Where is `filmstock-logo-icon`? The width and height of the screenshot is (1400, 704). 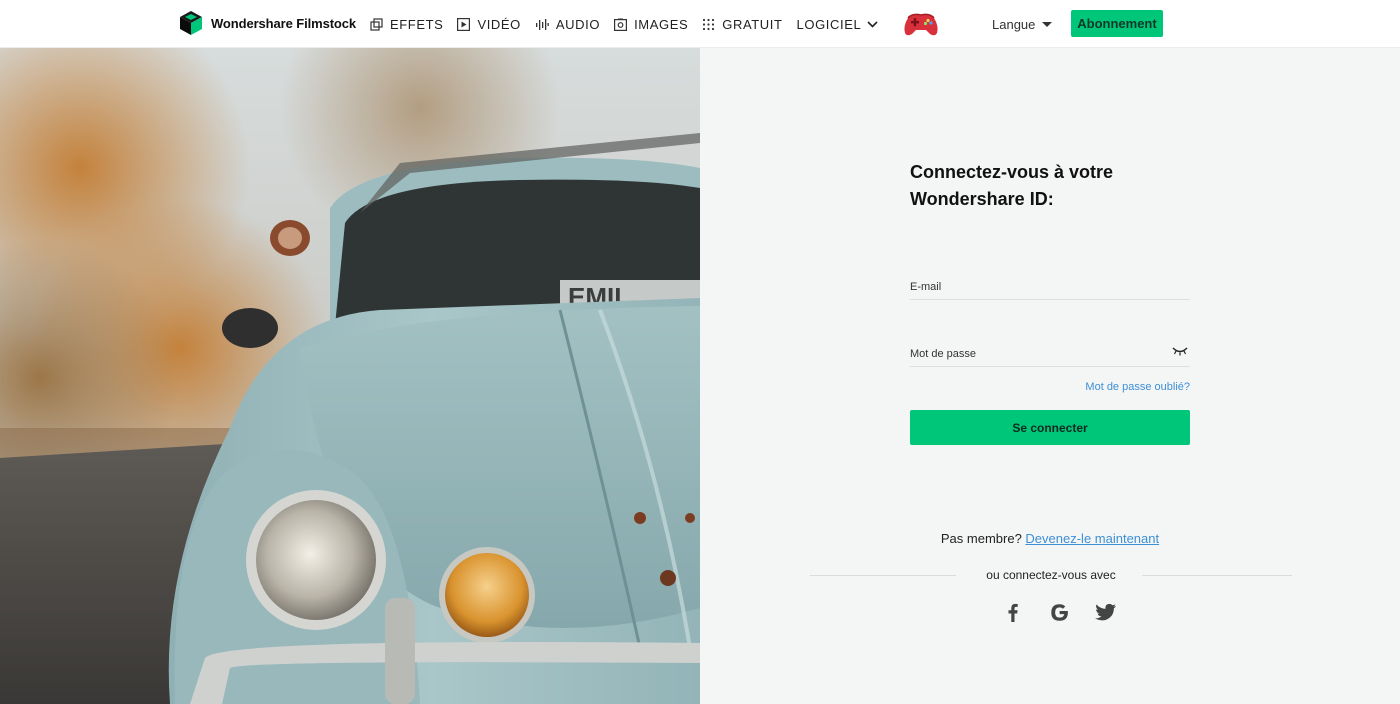
filmstock-logo-icon is located at coordinates (191, 23).